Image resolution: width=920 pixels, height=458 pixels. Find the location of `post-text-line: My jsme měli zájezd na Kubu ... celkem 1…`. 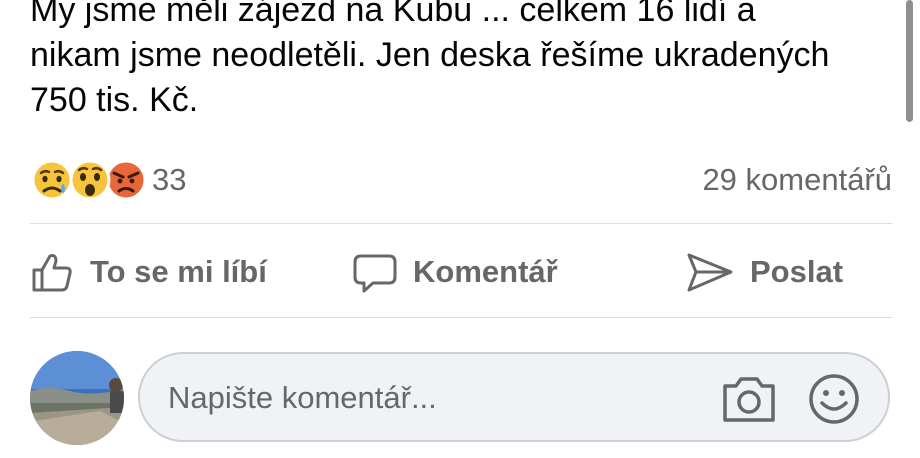

post-text-line: My jsme měli zájezd na Kubu ... celkem 1… is located at coordinates (393, 14).